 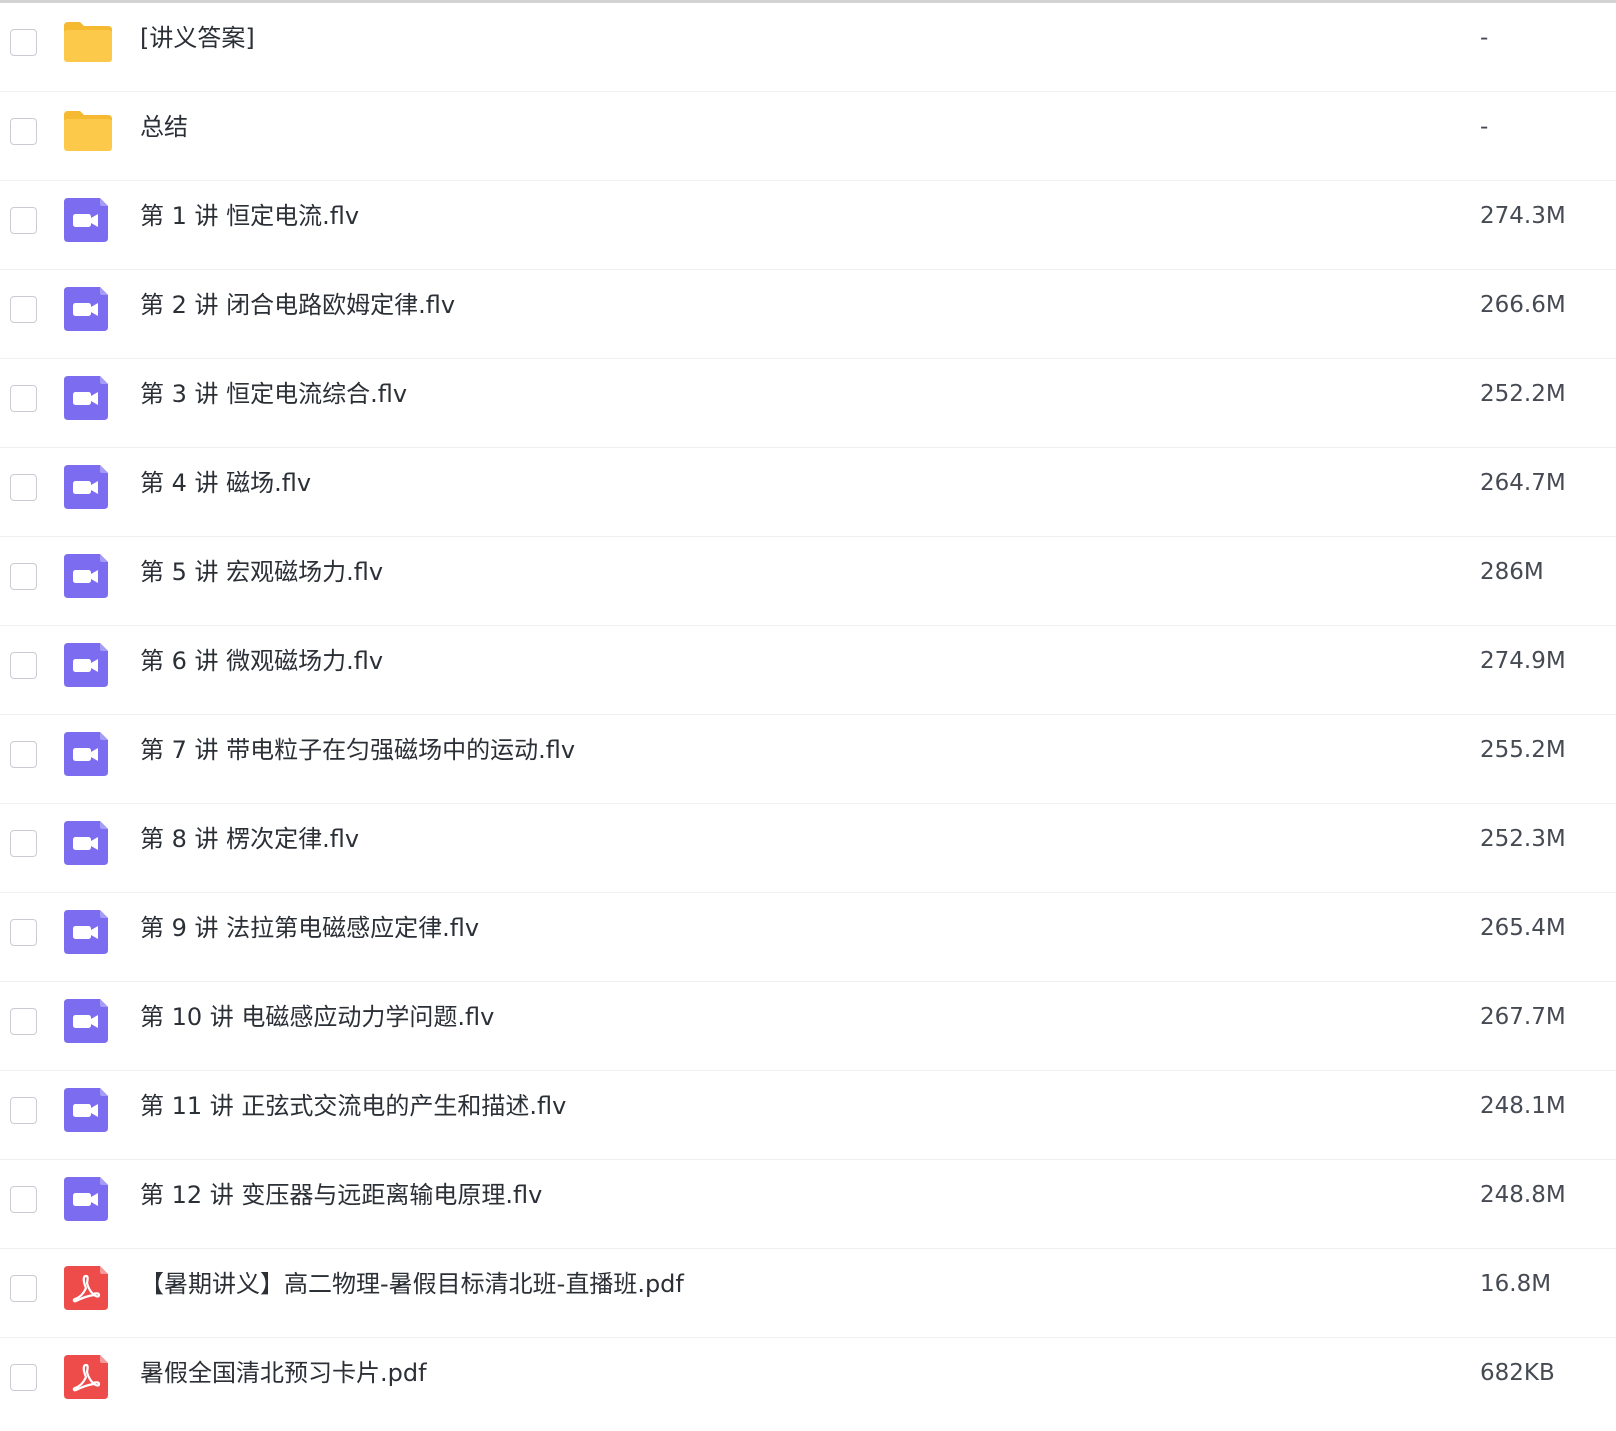 I want to click on file-name: 第 3 讲 恒定电流综合.flv, so click(x=273, y=403).